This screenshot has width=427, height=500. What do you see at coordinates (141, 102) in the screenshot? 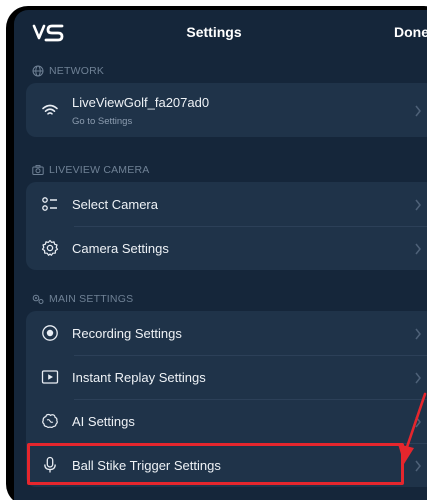
I see `network-name: LiveViewGolf_fa207ad0` at bounding box center [141, 102].